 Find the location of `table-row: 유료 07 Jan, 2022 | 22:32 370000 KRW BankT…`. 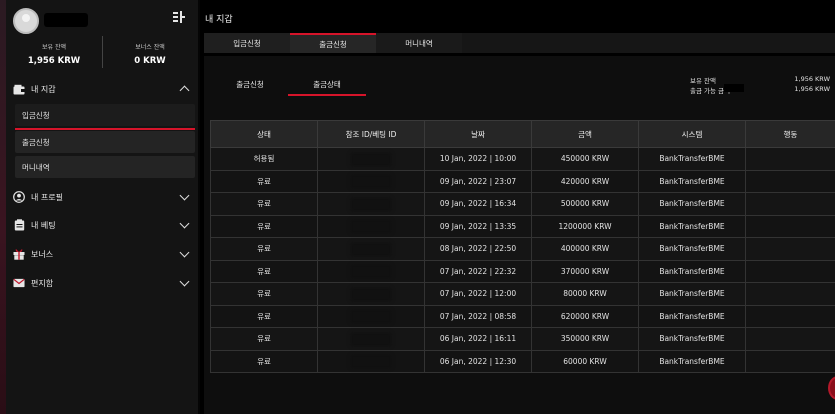

table-row: 유료 07 Jan, 2022 | 22:32 370000 KRW BankT… is located at coordinates (522, 271).